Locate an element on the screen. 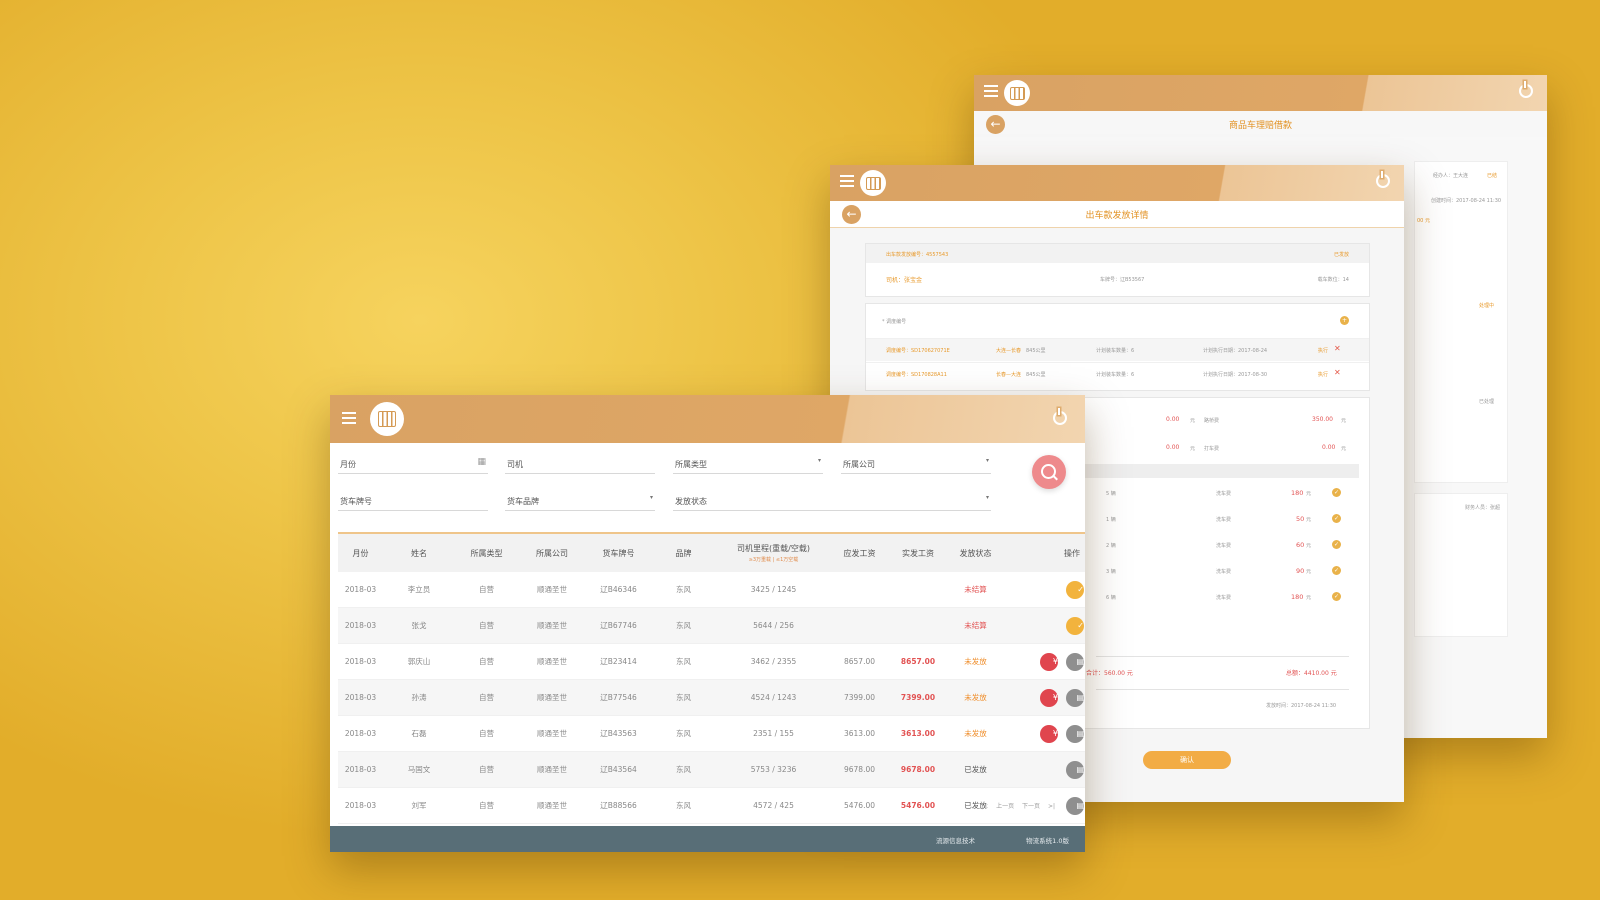  month-filter: 月份 ▦ is located at coordinates (413, 463).